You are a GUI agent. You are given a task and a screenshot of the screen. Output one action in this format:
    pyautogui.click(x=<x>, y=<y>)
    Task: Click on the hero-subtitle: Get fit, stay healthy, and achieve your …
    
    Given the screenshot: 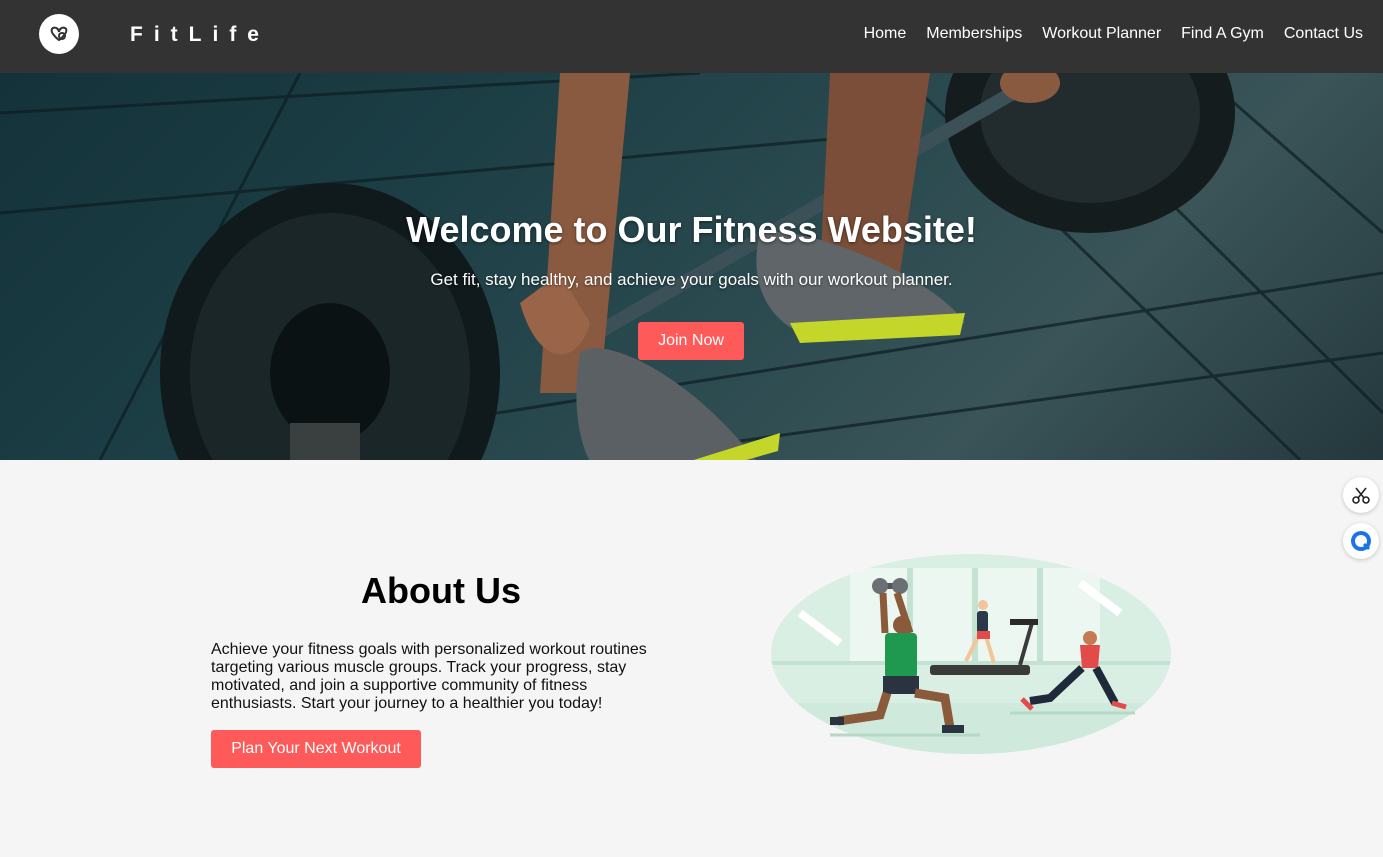 What is the action you would take?
    pyautogui.click(x=691, y=279)
    